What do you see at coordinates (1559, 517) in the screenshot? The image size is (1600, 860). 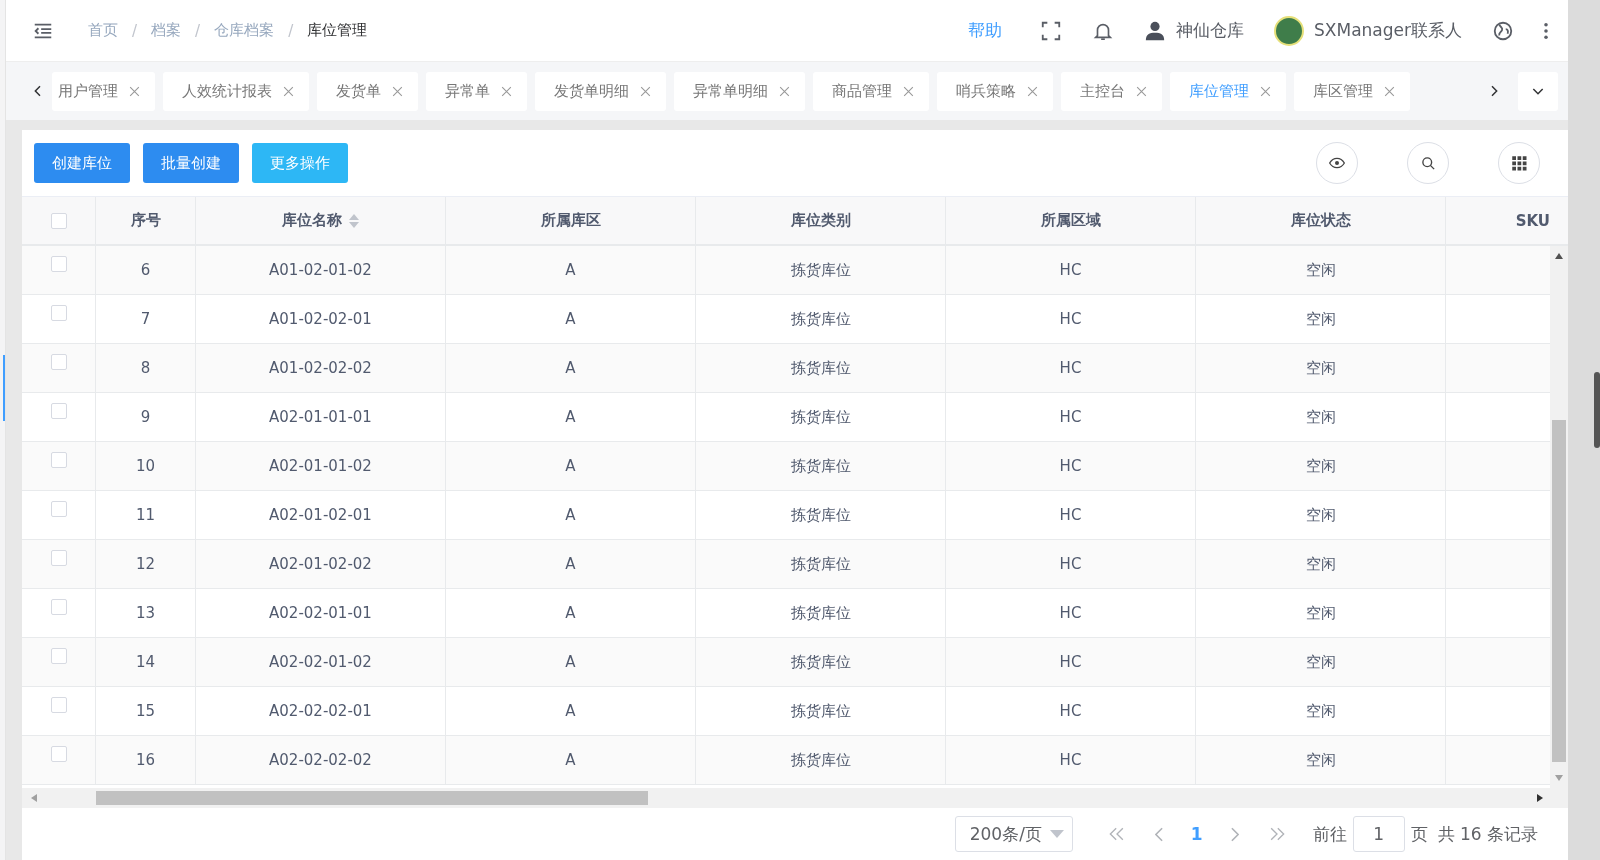 I see `vertical-scrollbar` at bounding box center [1559, 517].